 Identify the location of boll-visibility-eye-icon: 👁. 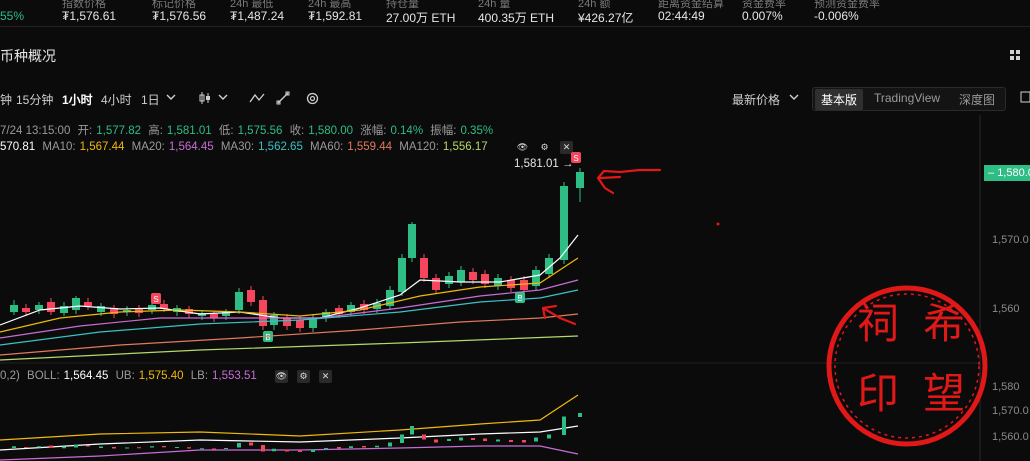
(281, 376).